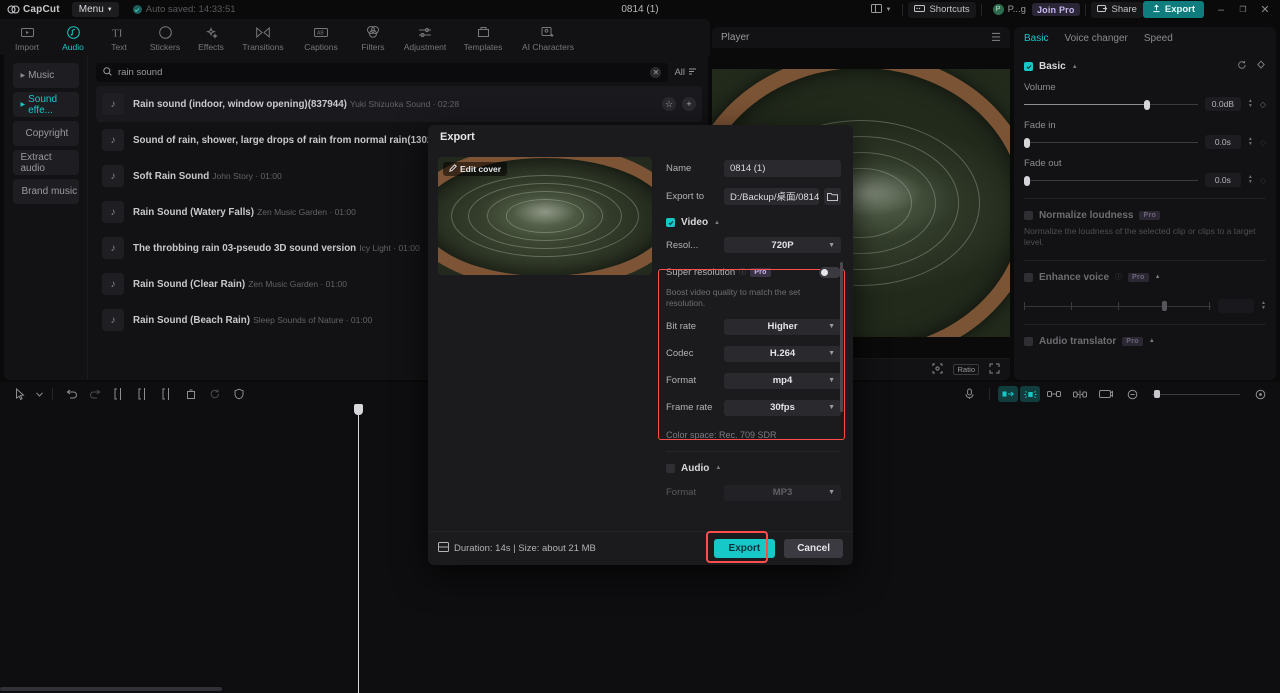 The image size is (1280, 693). I want to click on super-resolution-toggle, so click(830, 272).